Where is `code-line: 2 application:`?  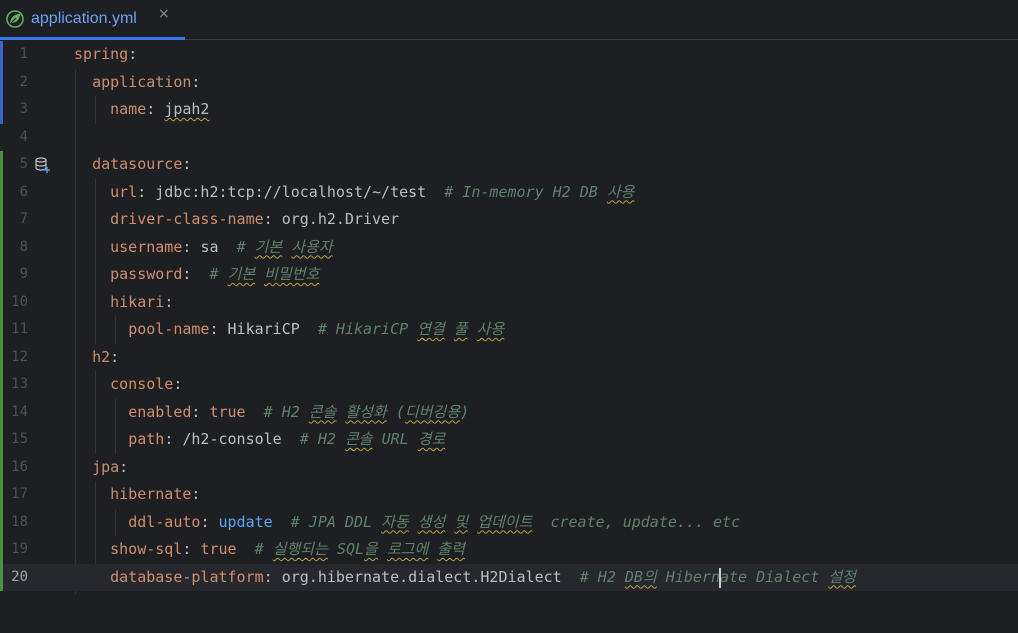 code-line: 2 application: is located at coordinates (509, 82).